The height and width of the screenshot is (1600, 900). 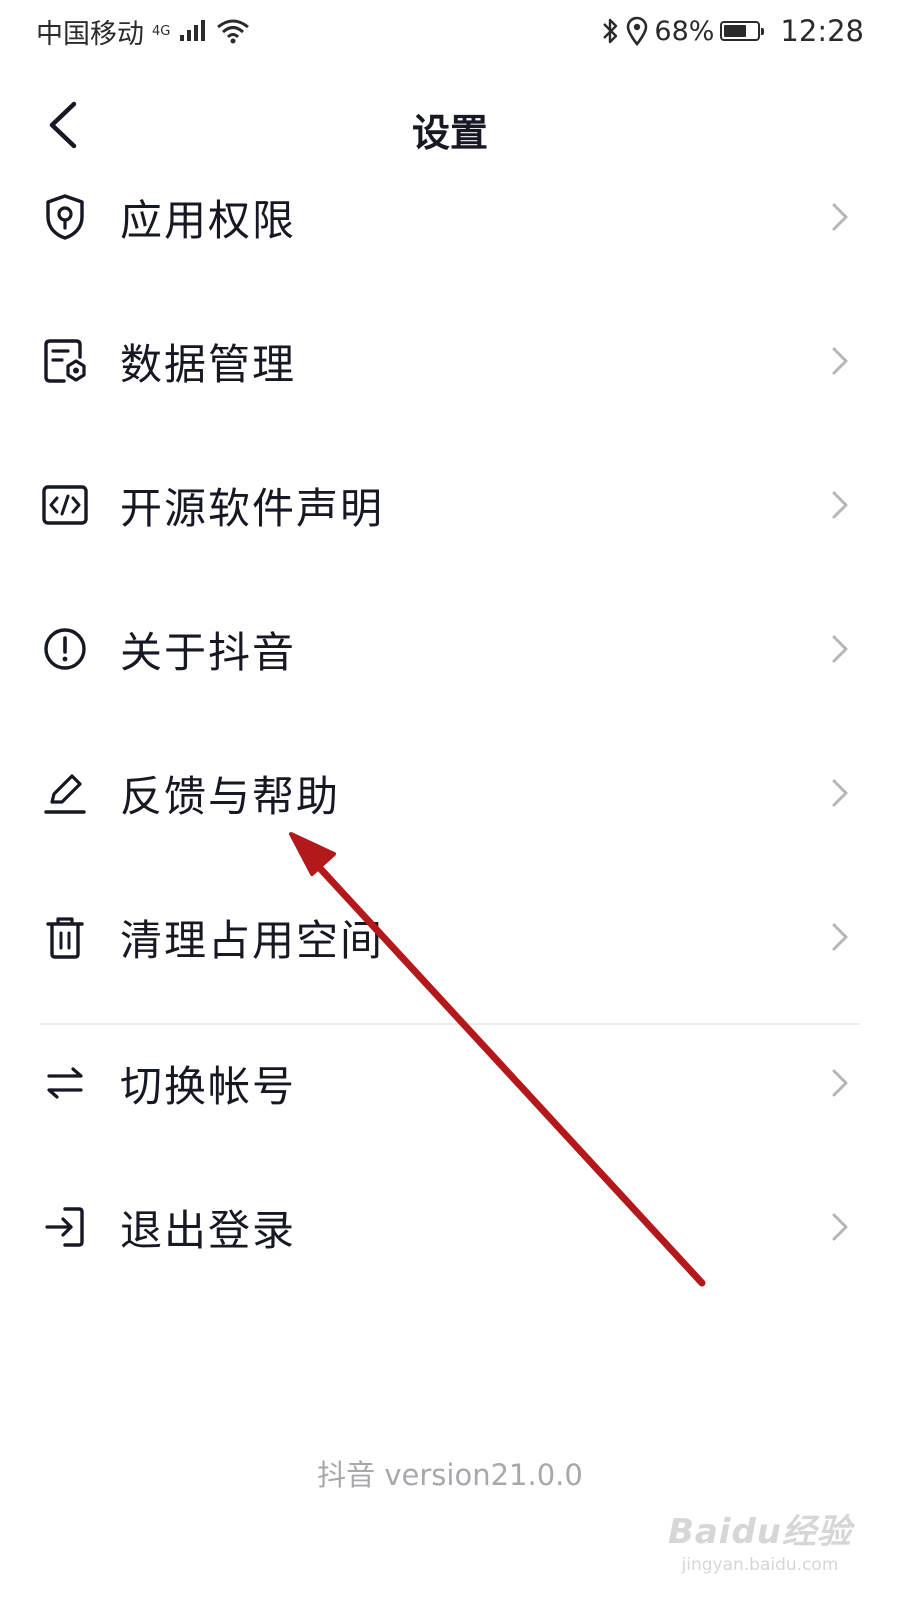 I want to click on trash-icon, so click(x=65, y=937).